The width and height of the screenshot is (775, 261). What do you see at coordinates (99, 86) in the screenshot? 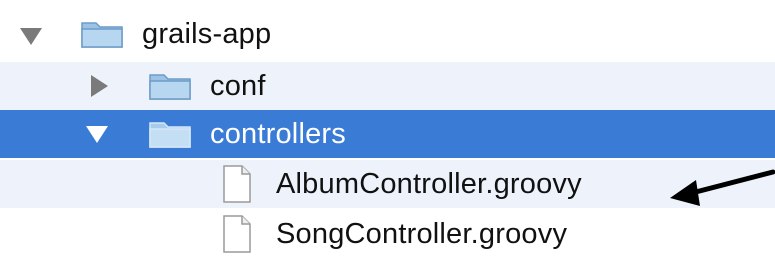
I see `disclosure-collapsed-icon` at bounding box center [99, 86].